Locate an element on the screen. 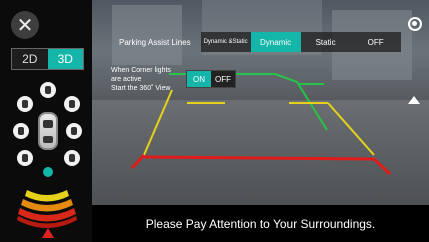  expand-up-arrow-icon is located at coordinates (414, 100).